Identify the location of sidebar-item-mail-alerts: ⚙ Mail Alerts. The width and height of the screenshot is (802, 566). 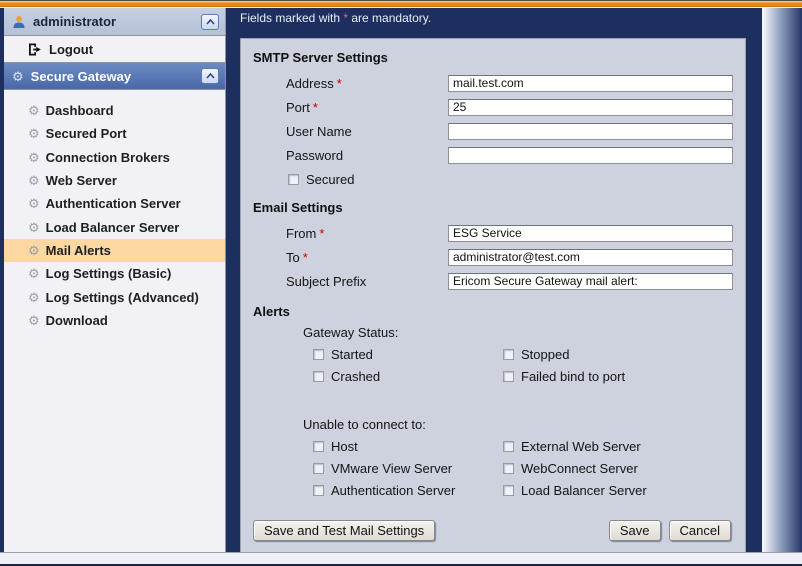
(114, 250).